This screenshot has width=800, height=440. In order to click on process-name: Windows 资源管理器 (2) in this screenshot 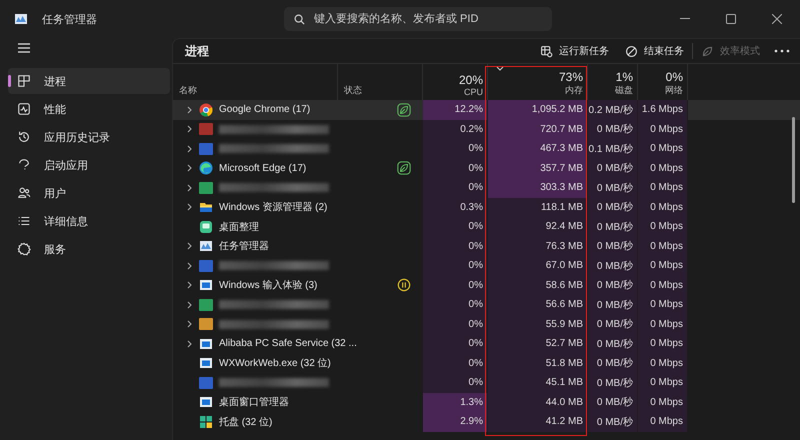, I will do `click(273, 207)`.